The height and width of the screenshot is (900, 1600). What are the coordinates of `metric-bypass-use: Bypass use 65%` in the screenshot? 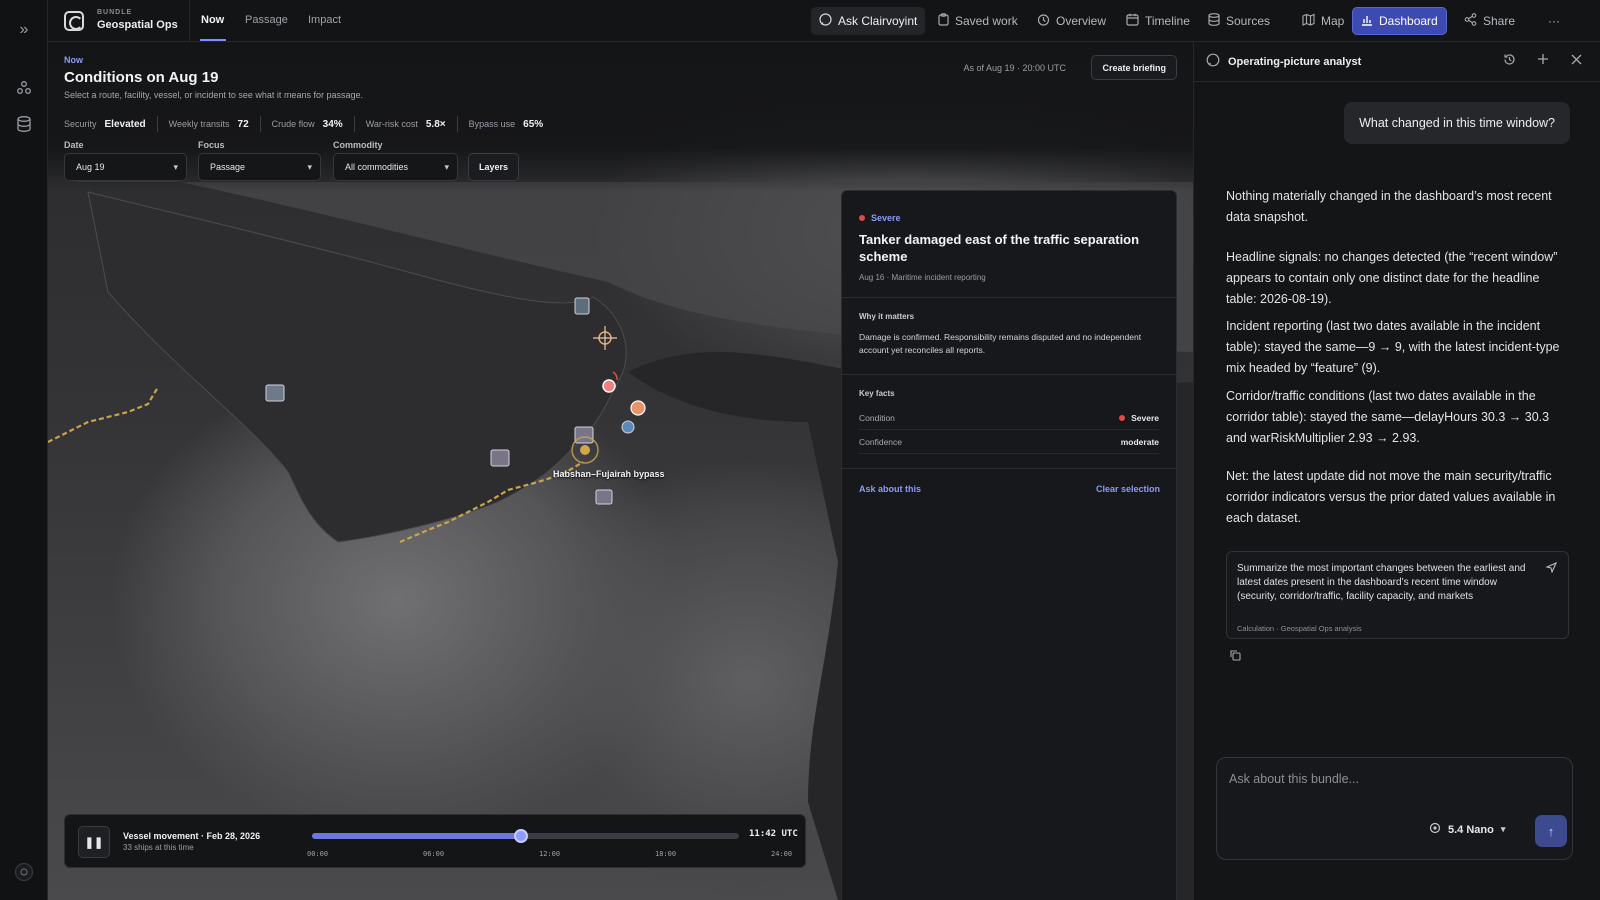 It's located at (512, 124).